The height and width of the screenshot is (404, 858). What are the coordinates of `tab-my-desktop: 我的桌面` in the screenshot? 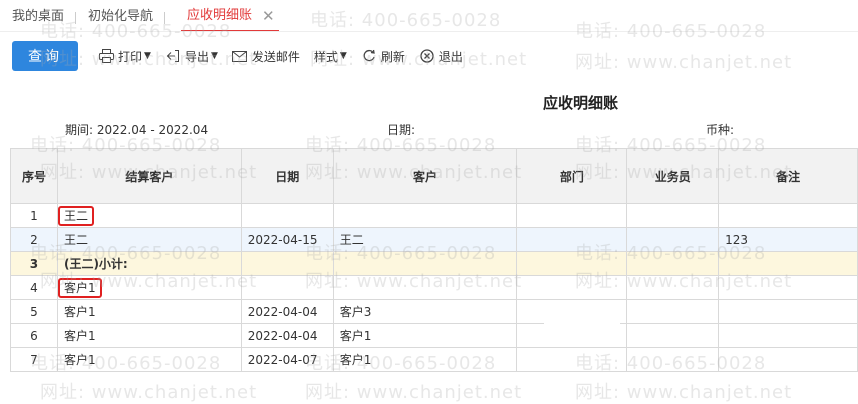 It's located at (44, 17).